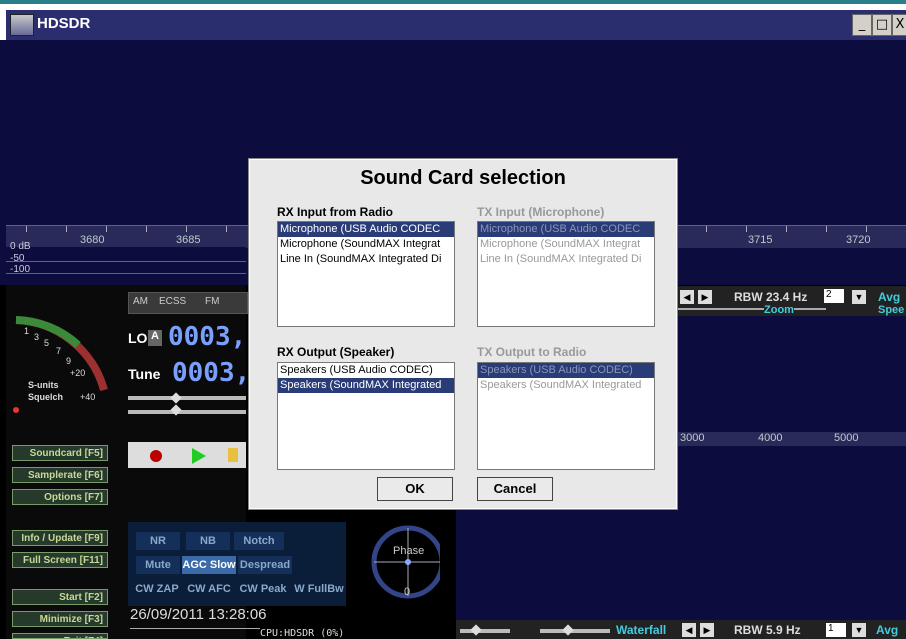  I want to click on freq-label: 3680, so click(92, 240).